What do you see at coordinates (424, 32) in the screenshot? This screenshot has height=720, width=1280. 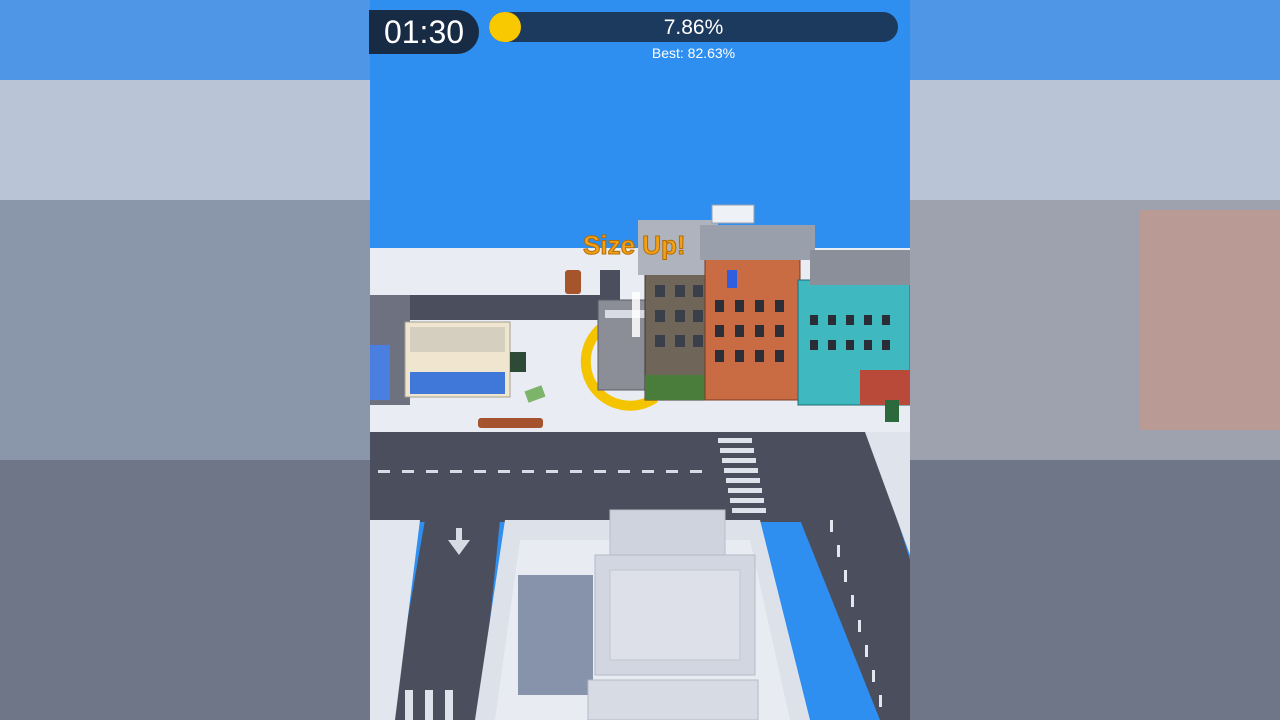 I see `timer: 01:30` at bounding box center [424, 32].